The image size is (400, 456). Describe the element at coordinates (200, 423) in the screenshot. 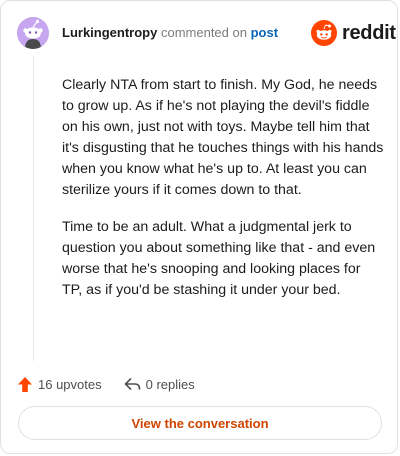

I see `view-conversation-button: View the conversation` at that location.